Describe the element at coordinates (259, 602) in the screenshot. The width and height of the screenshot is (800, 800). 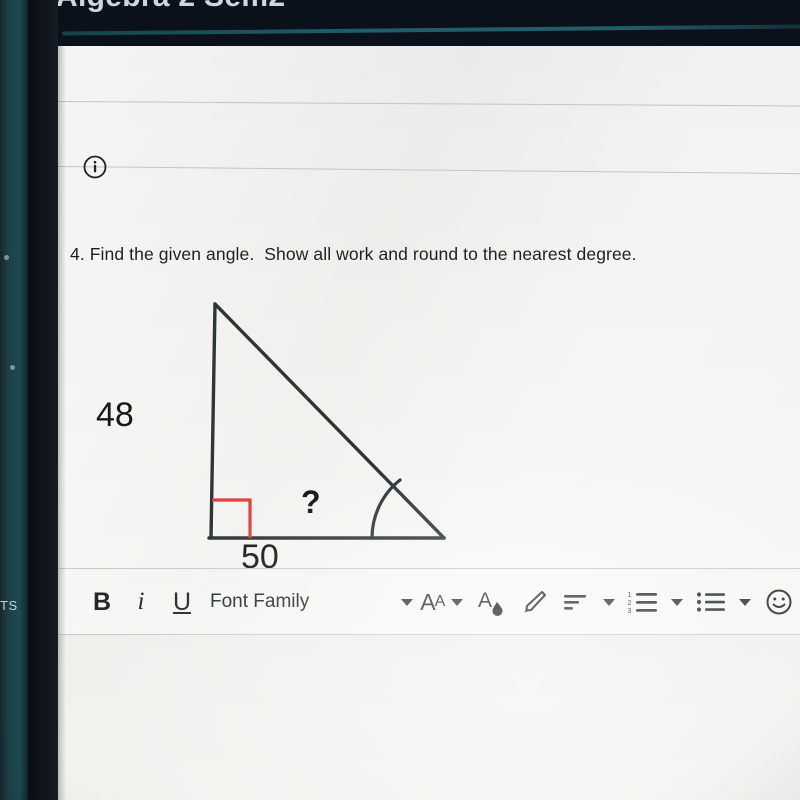
I see `font-family-select: Font Family` at that location.